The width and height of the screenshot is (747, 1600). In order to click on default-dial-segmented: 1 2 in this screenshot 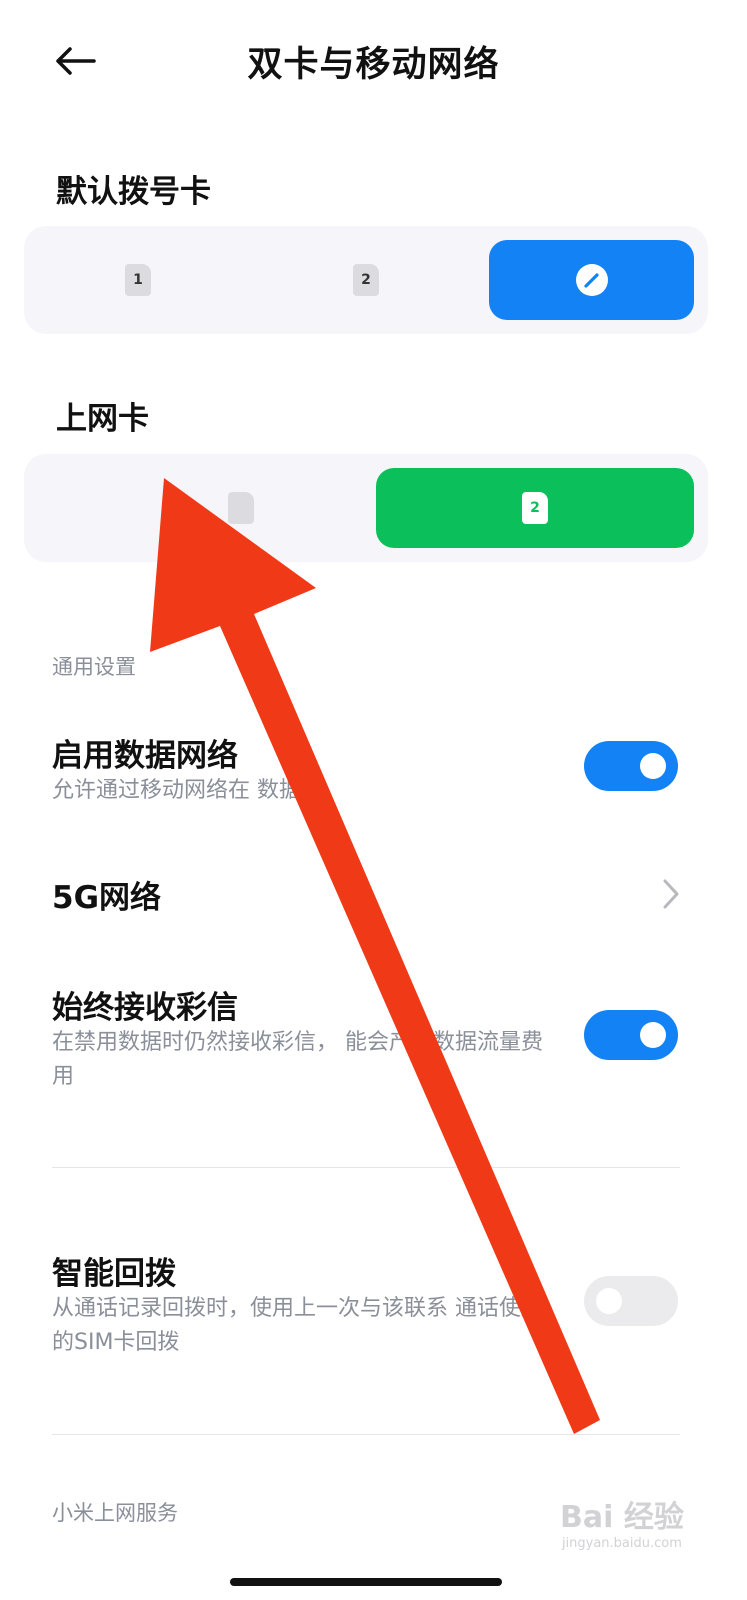, I will do `click(366, 280)`.